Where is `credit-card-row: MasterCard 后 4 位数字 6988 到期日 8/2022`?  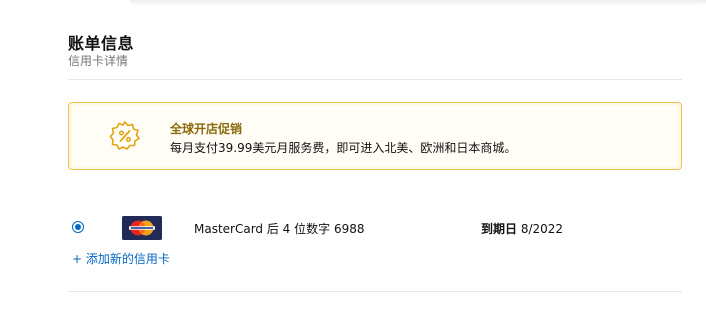 credit-card-row: MasterCard 后 4 位数字 6988 到期日 8/2022 is located at coordinates (375, 228).